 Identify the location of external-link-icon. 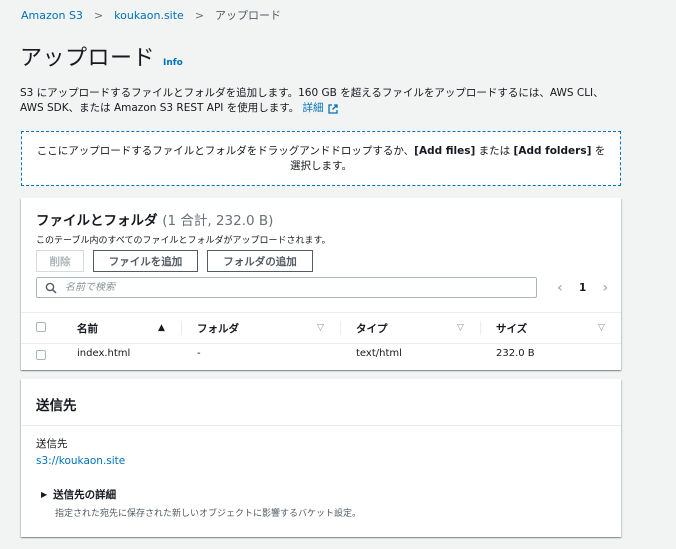
(332, 108).